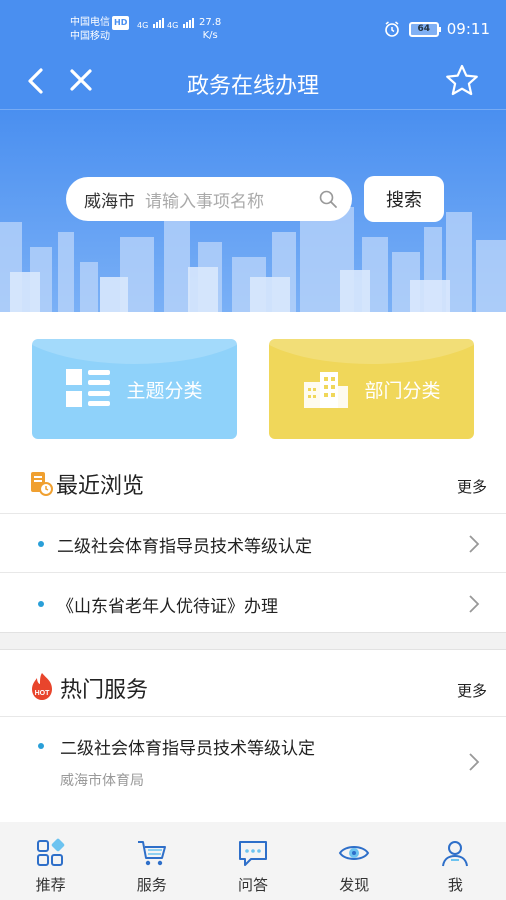 This screenshot has width=506, height=900. I want to click on tab-me: 我, so click(455, 861).